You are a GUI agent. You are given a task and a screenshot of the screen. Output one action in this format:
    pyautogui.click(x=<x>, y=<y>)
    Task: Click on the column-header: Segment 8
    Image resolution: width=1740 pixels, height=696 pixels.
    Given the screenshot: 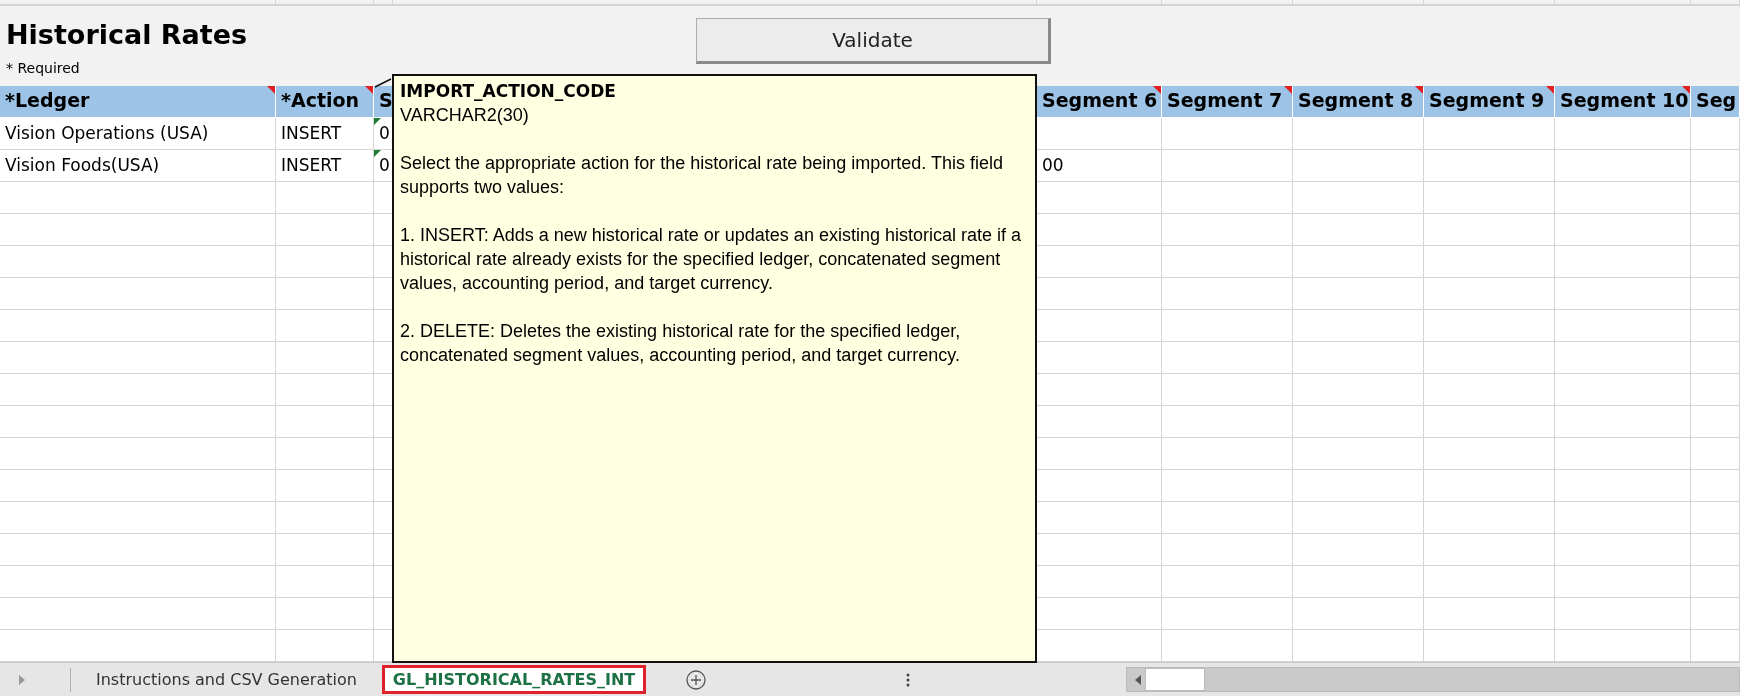 What is the action you would take?
    pyautogui.click(x=1358, y=102)
    